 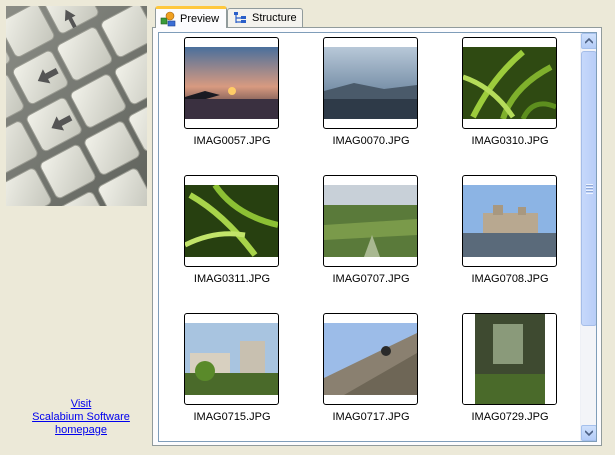 I want to click on thumbnail-item: IMAG0310.JPG, so click(x=510, y=102).